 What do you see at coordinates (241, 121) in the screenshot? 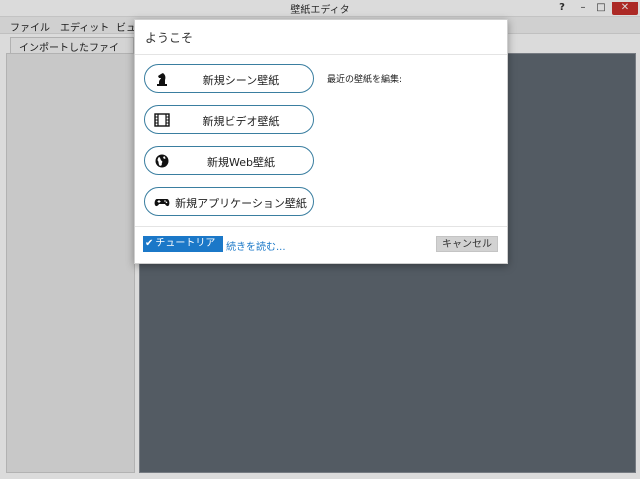
I see `new-video-wallpaper-label: 新規ビデオ壁紙` at bounding box center [241, 121].